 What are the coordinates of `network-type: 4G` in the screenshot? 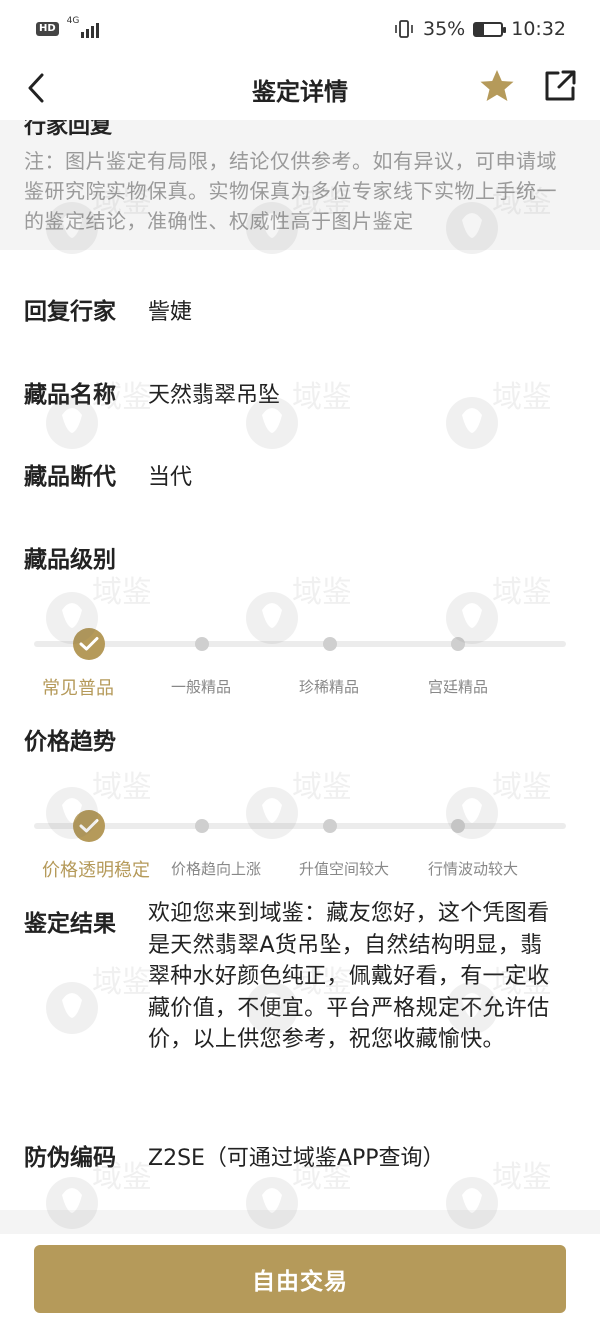 It's located at (73, 21).